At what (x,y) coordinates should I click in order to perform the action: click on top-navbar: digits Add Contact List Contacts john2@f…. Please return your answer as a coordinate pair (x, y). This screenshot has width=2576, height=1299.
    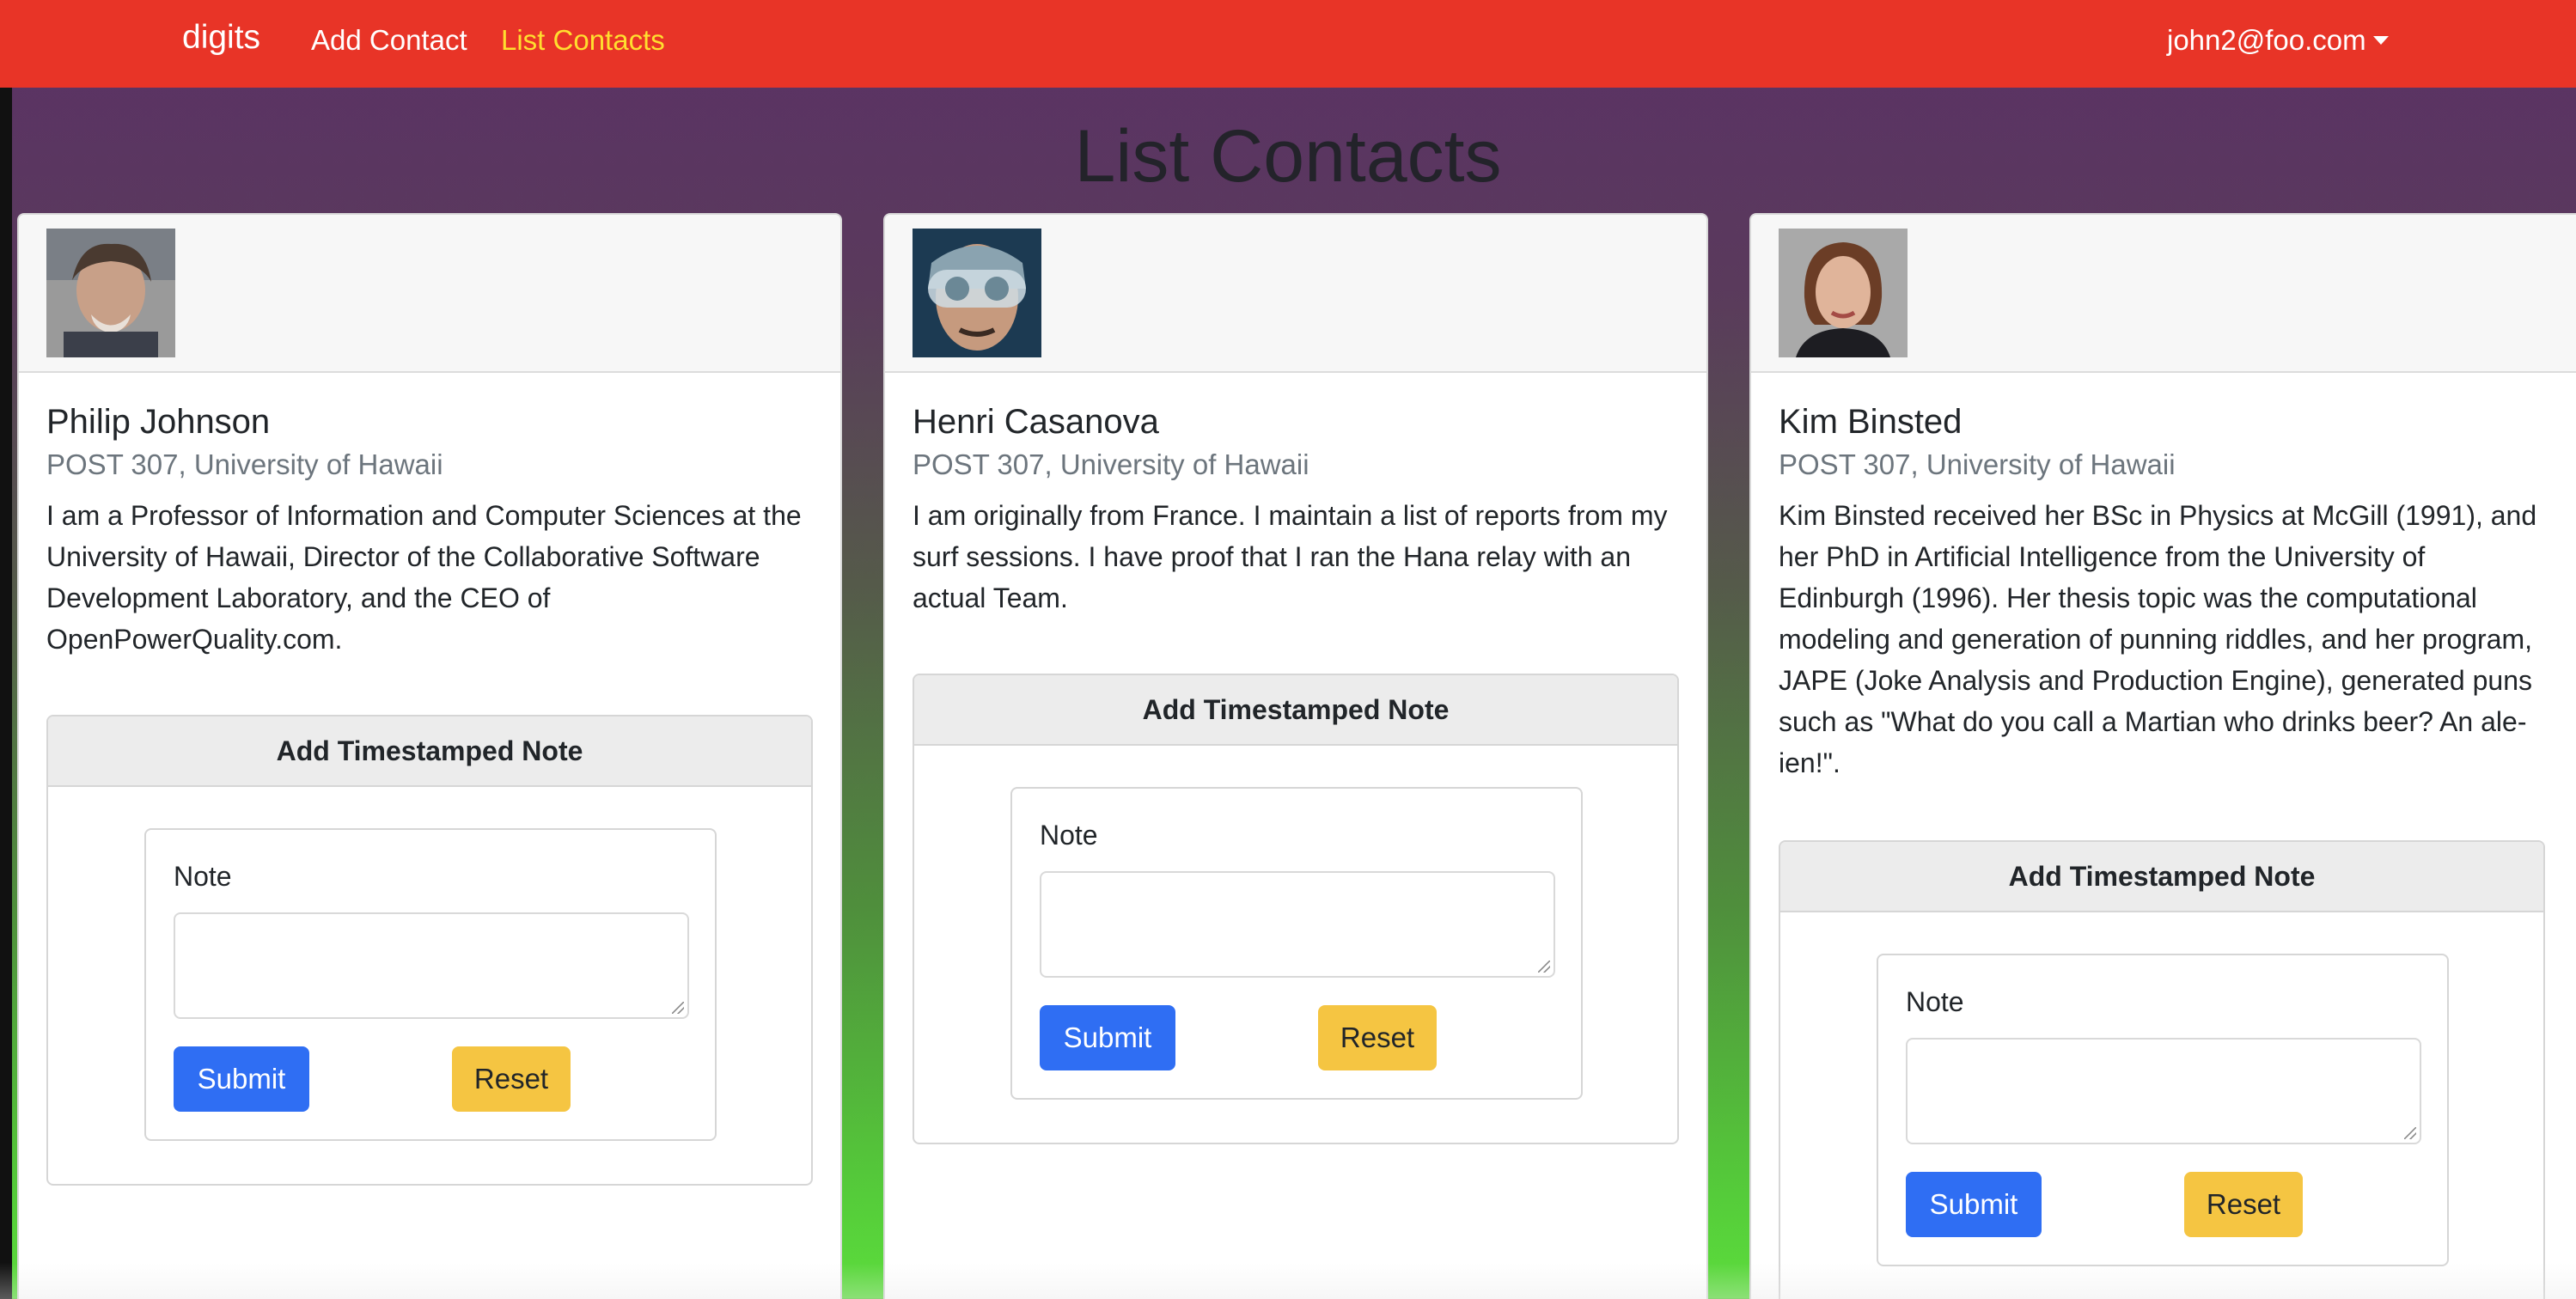
    Looking at the image, I should click on (1288, 44).